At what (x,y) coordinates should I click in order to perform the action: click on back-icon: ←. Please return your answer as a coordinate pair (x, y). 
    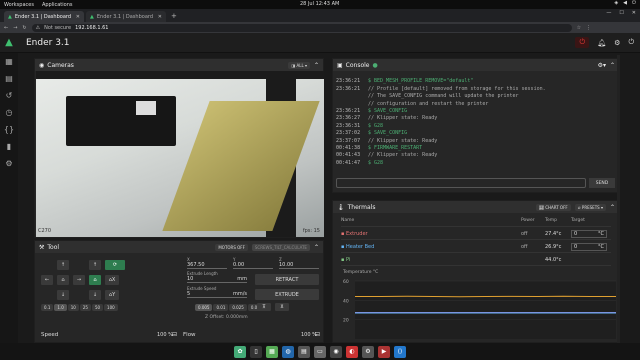
    Looking at the image, I should click on (6, 28).